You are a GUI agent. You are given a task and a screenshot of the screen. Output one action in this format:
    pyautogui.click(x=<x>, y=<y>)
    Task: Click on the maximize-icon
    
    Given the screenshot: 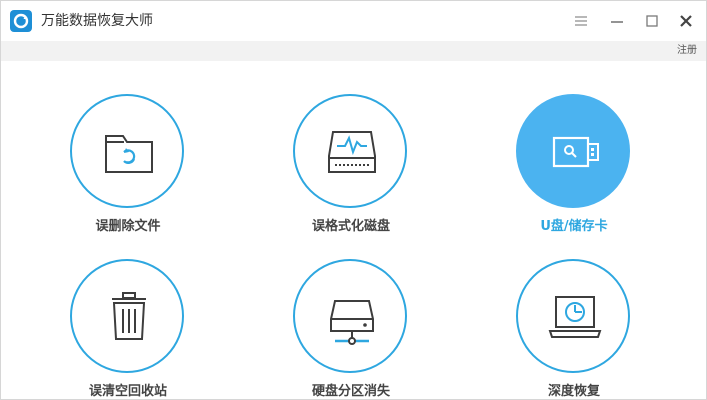 What is the action you would take?
    pyautogui.click(x=652, y=21)
    